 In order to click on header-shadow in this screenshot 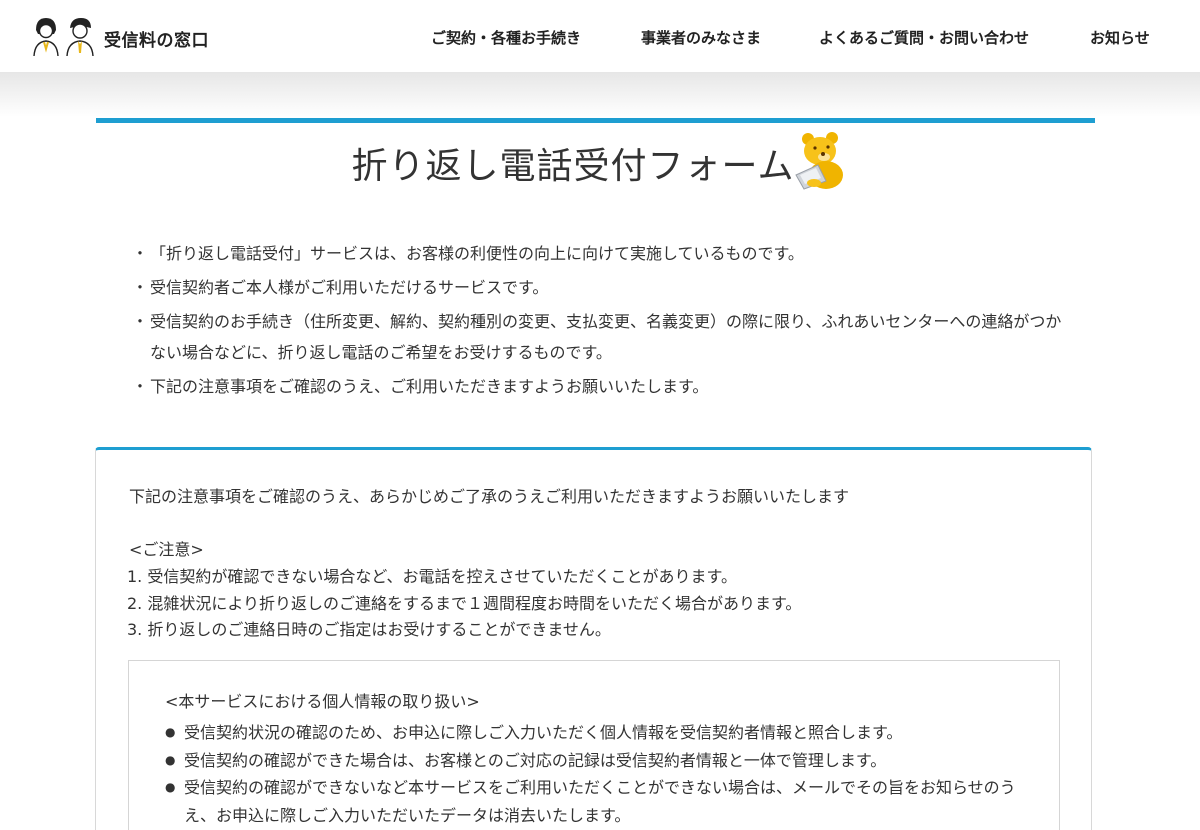, I will do `click(600, 94)`.